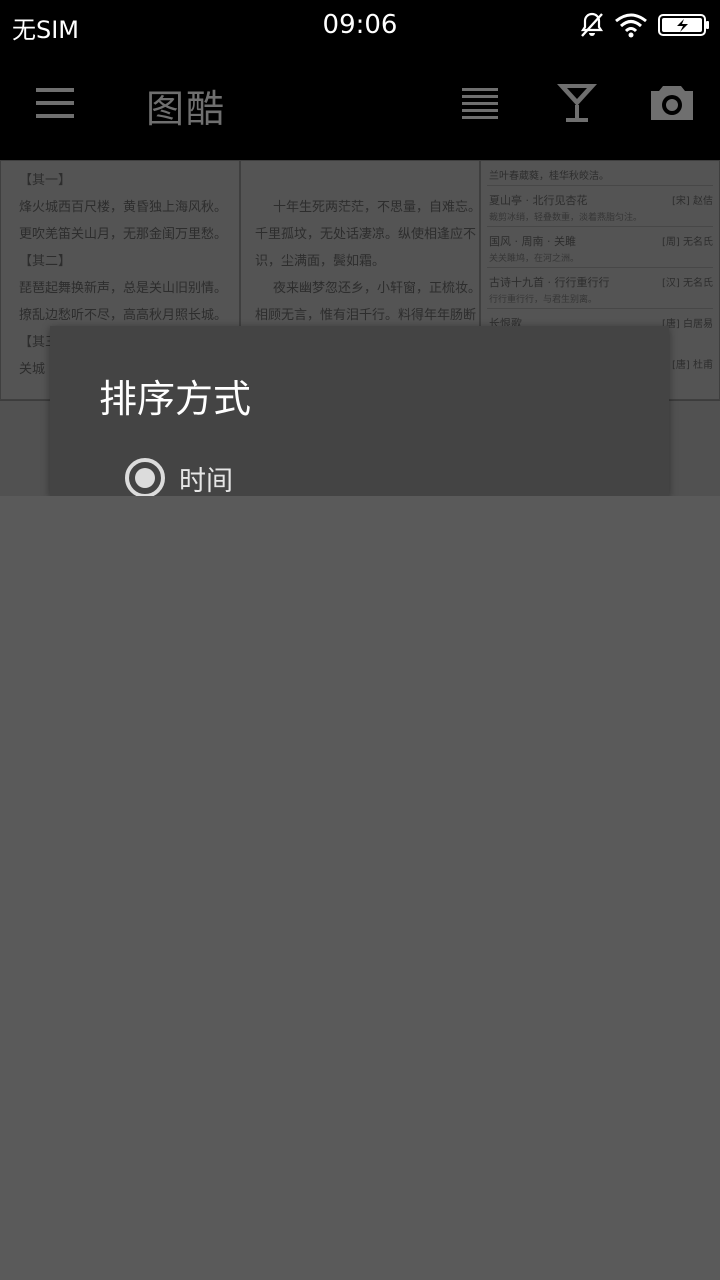 This screenshot has width=720, height=1280. I want to click on radio-selected-icon, so click(145, 478).